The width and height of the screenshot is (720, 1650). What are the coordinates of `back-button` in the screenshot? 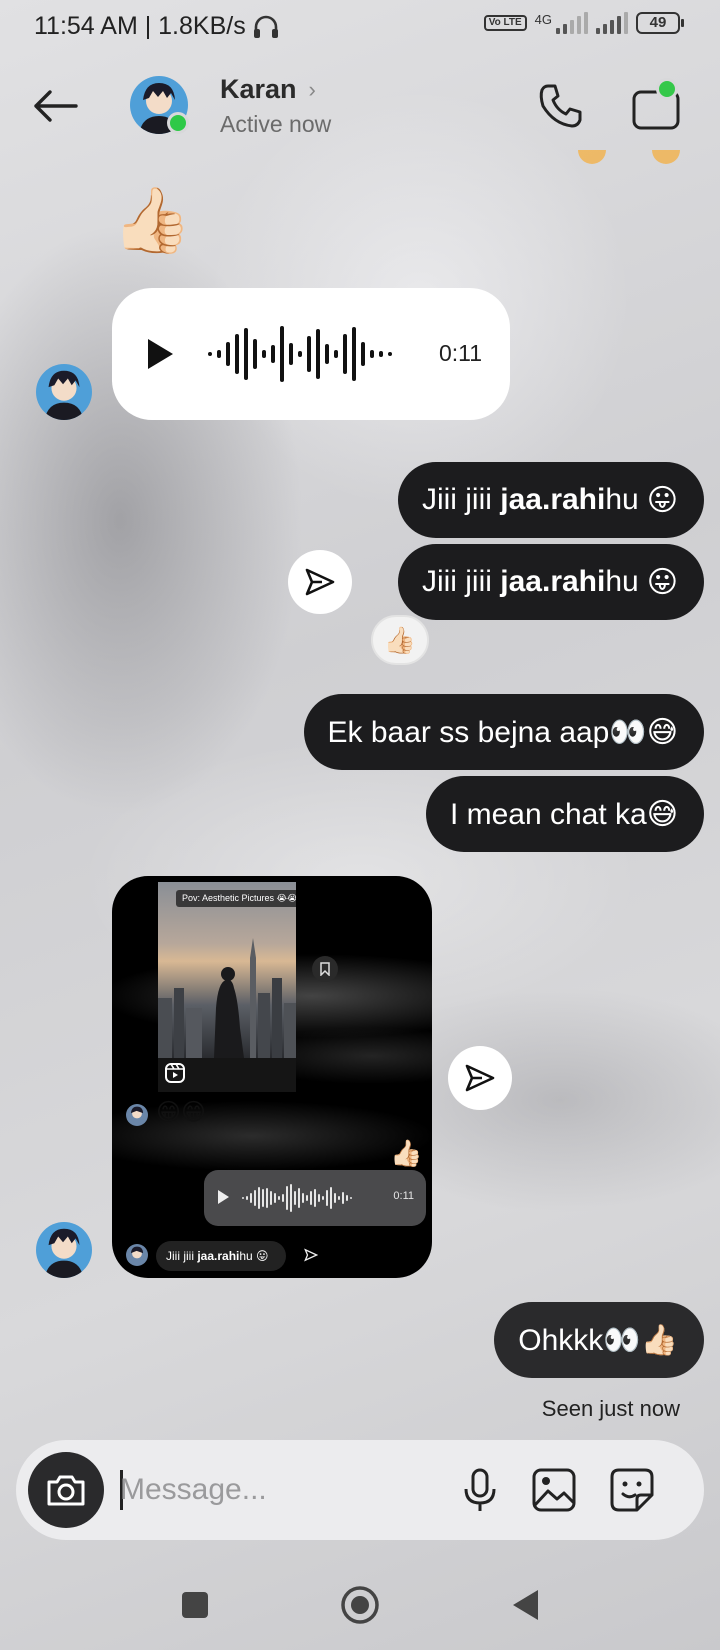 It's located at (55, 106).